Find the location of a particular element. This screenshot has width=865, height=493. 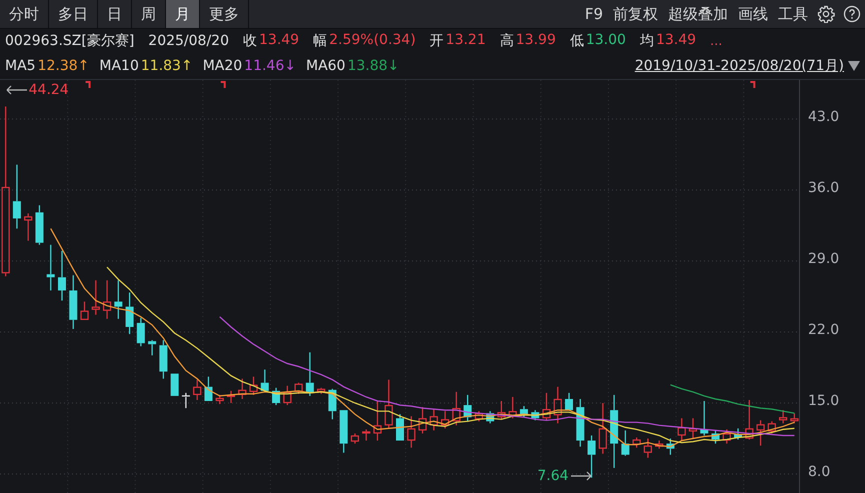

period-tab: 多日 is located at coordinates (73, 14).